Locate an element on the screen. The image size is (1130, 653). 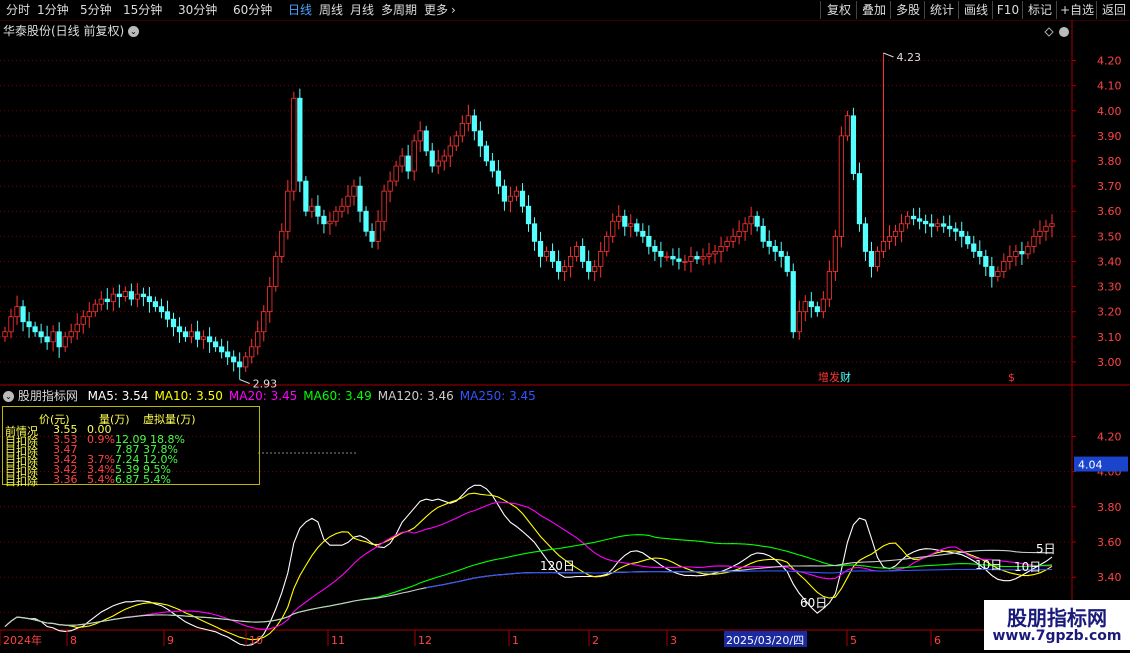
line-label-4: 60日 is located at coordinates (813, 603).